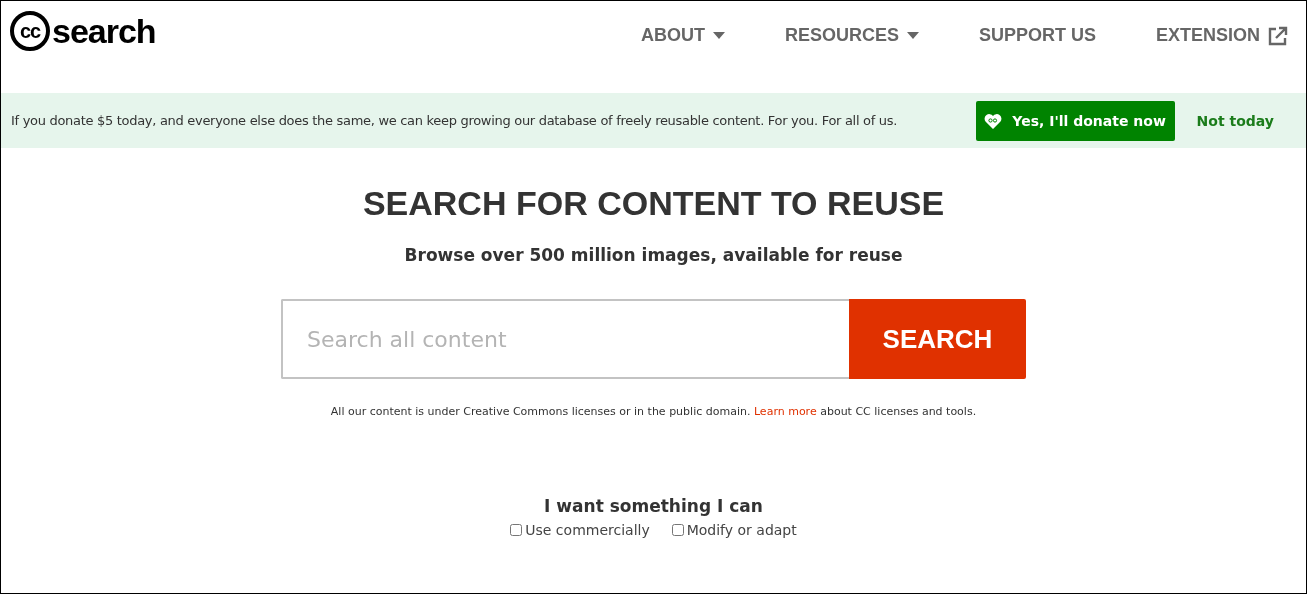 This screenshot has width=1307, height=594. What do you see at coordinates (993, 120) in the screenshot?
I see `heart-icon` at bounding box center [993, 120].